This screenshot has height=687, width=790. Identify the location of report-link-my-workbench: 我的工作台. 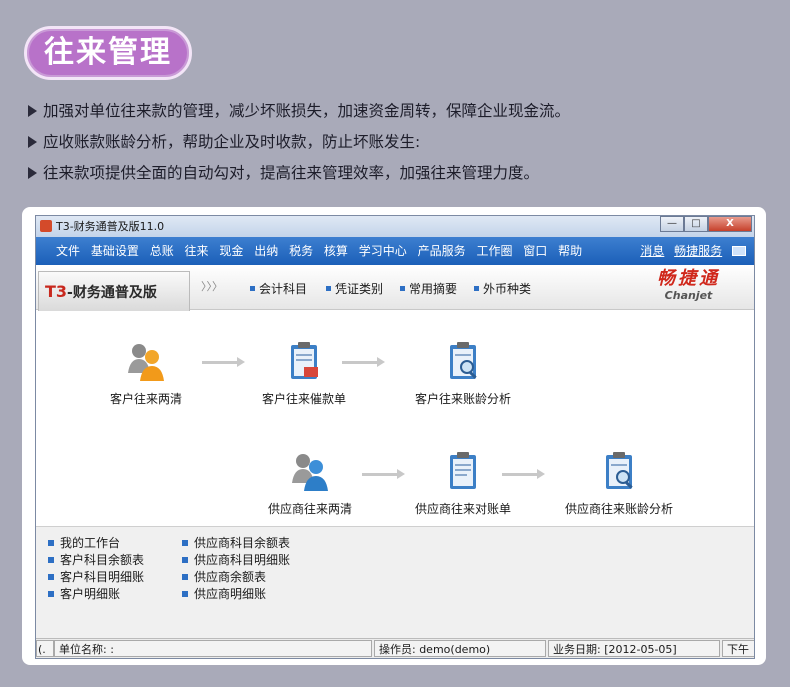
(96, 543).